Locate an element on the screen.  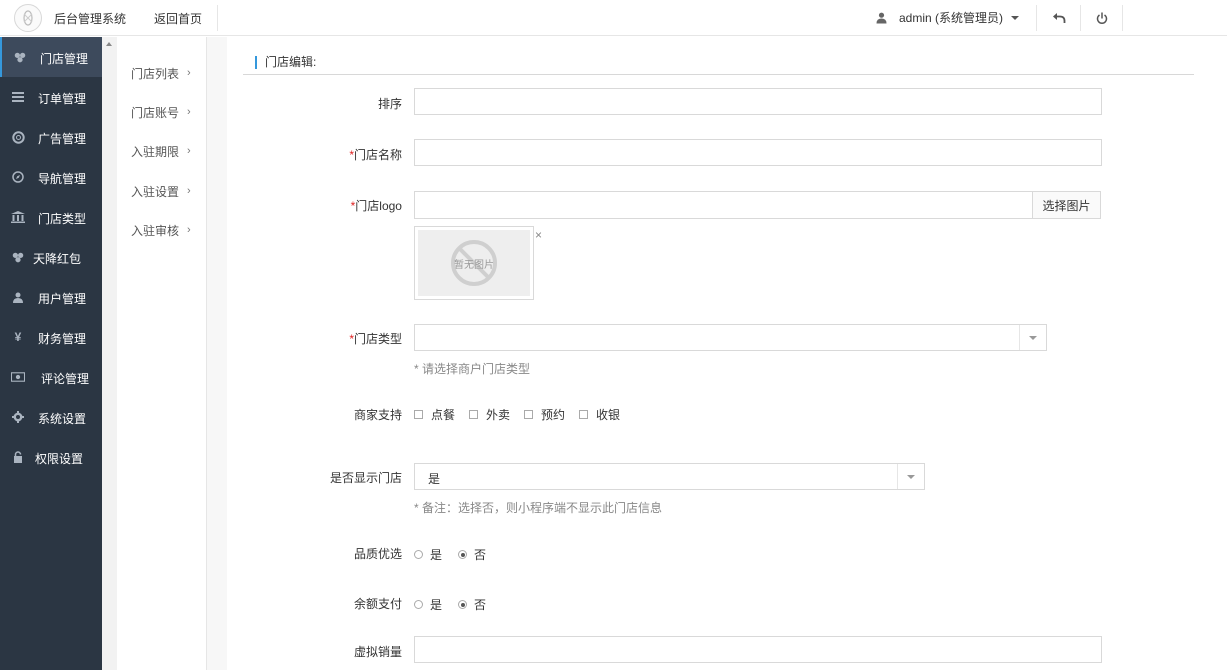
sidebar-item-label: 天降红包 is located at coordinates (57, 259).